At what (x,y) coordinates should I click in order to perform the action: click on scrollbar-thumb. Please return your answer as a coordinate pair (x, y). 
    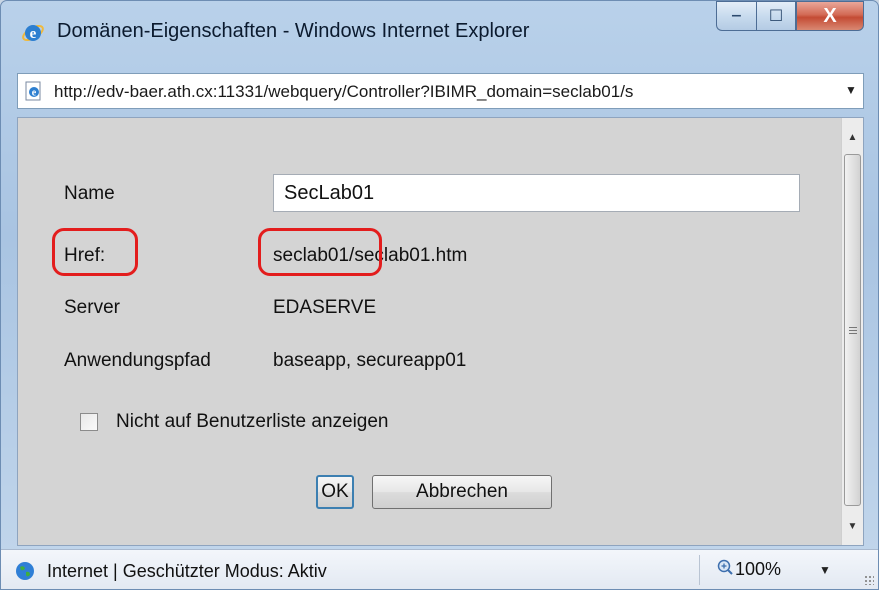
    Looking at the image, I should click on (852, 330).